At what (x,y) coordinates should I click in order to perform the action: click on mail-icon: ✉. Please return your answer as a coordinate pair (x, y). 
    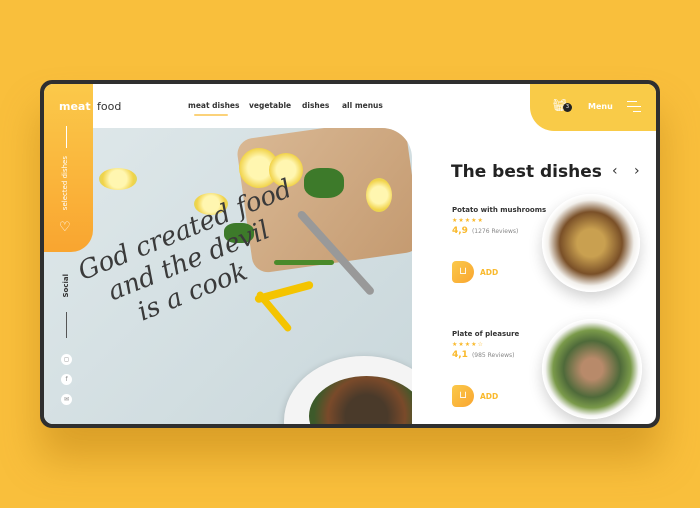
    Looking at the image, I should click on (66, 399).